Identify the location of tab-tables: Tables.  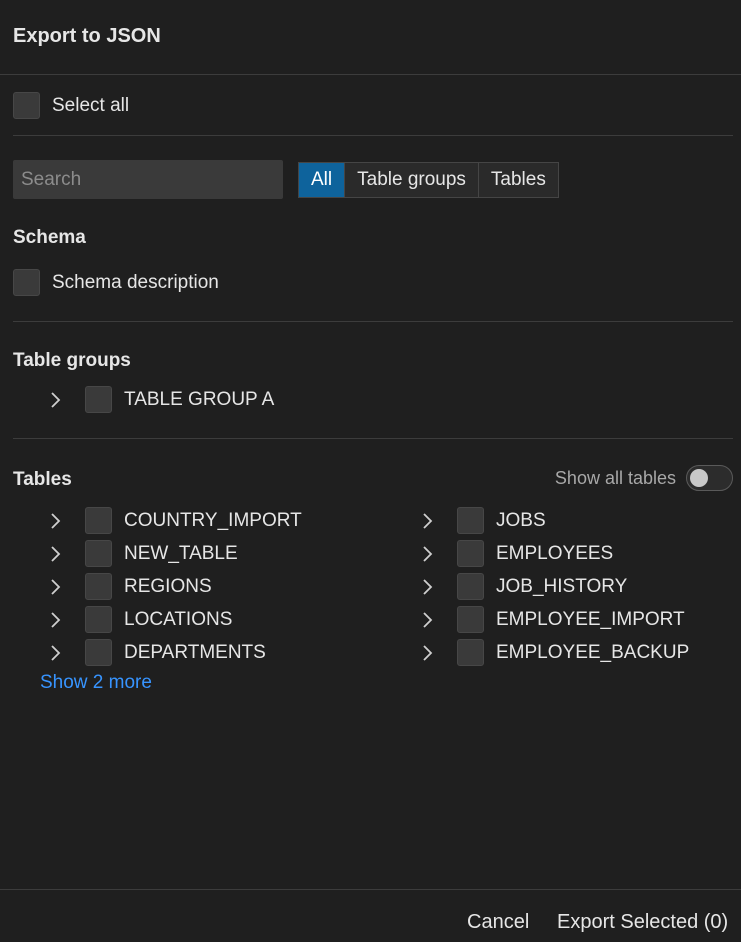
(517, 180).